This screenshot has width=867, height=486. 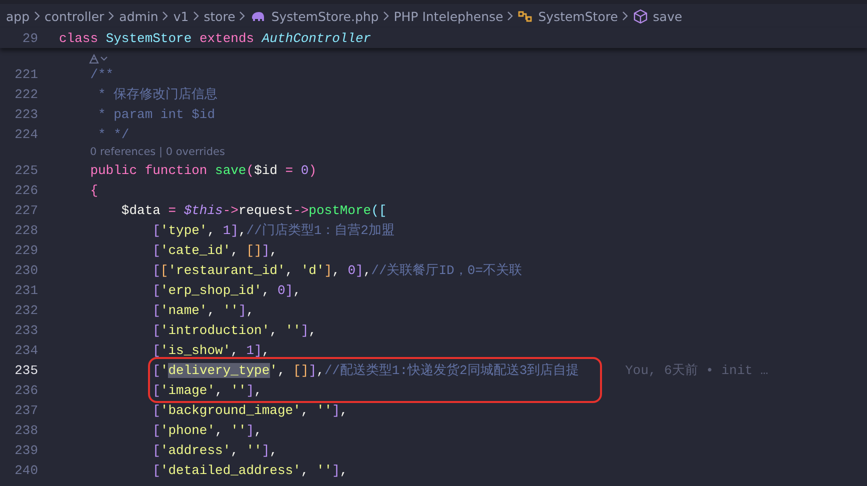 What do you see at coordinates (578, 16) in the screenshot?
I see `breadcrumb-item: SystemStore` at bounding box center [578, 16].